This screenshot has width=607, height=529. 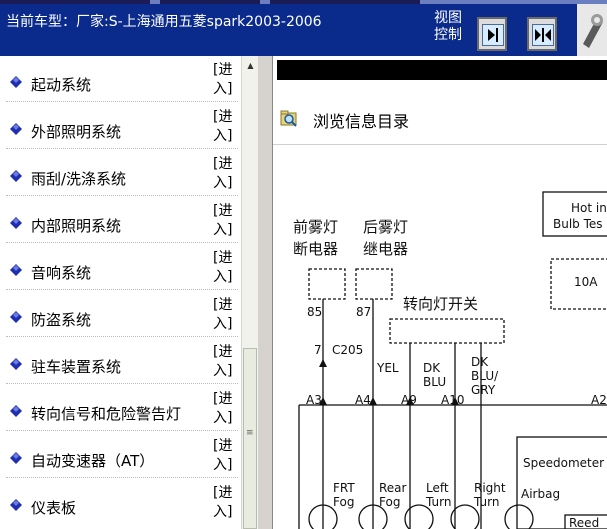 What do you see at coordinates (440, 115) in the screenshot?
I see `browse-toc-link: 浏览信息目录` at bounding box center [440, 115].